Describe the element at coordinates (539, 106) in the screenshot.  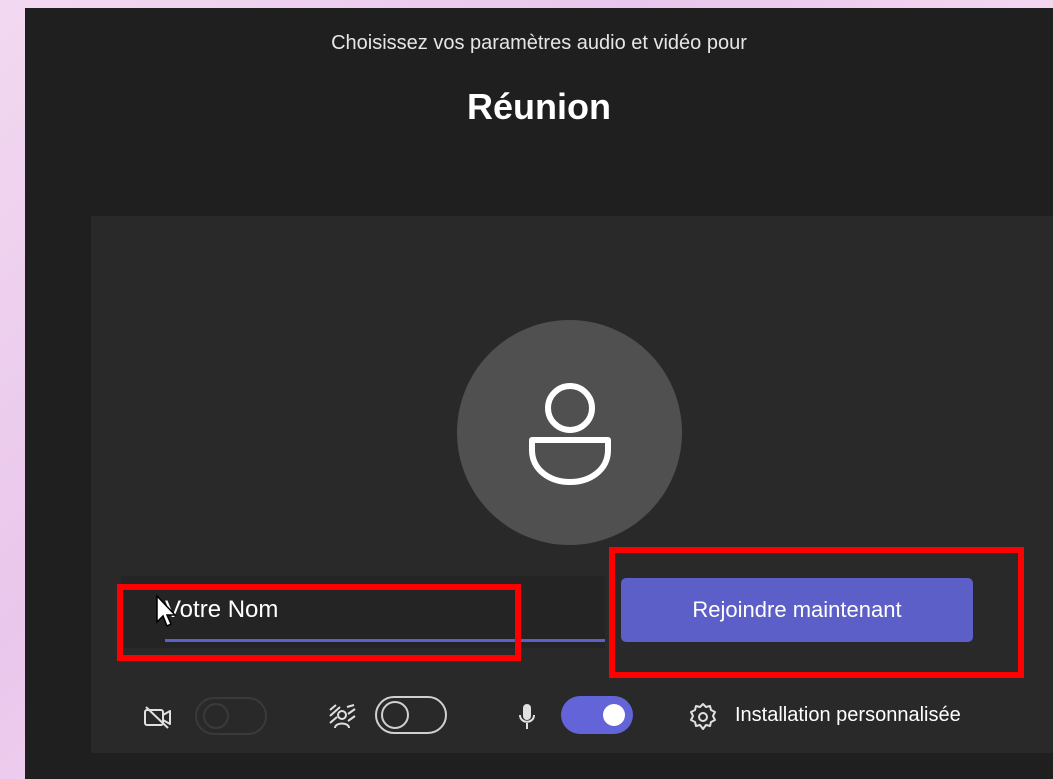
I see `meeting-title: Réunion` at that location.